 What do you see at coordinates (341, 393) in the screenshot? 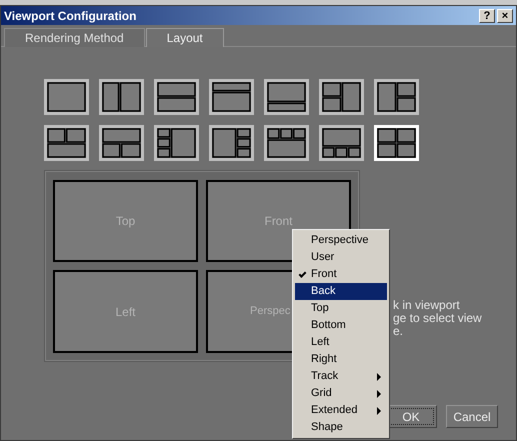
I see `menu-item: Grid` at bounding box center [341, 393].